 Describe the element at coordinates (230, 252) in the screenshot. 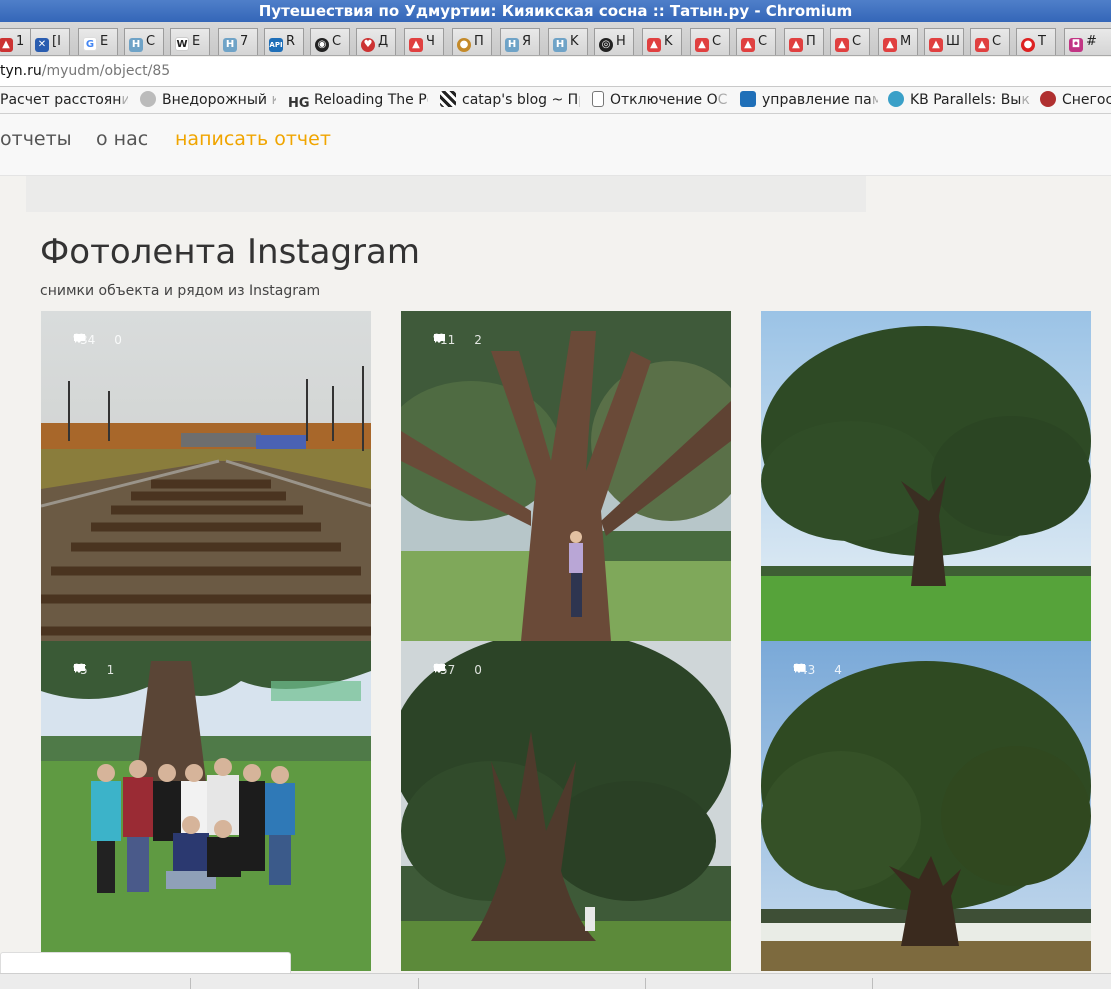

I see `section-title: Фотолента Instagram` at that location.